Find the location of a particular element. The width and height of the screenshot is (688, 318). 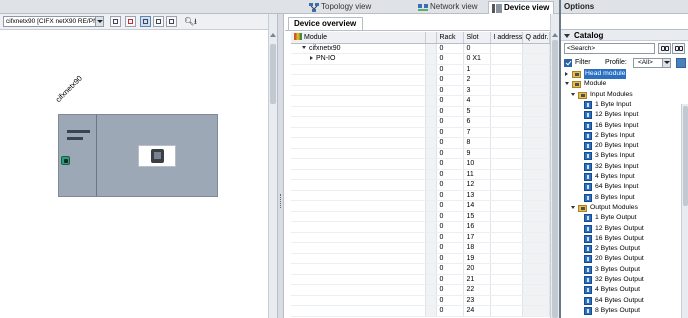

slot-cell: 24 is located at coordinates (477, 311).